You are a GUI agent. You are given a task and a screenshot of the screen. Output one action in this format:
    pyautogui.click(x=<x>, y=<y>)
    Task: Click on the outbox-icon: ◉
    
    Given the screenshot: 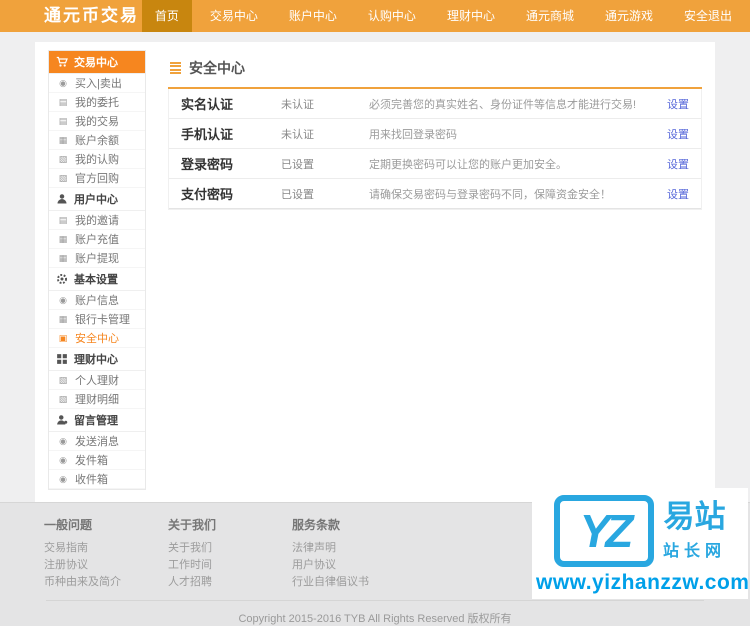 What is the action you would take?
    pyautogui.click(x=63, y=459)
    